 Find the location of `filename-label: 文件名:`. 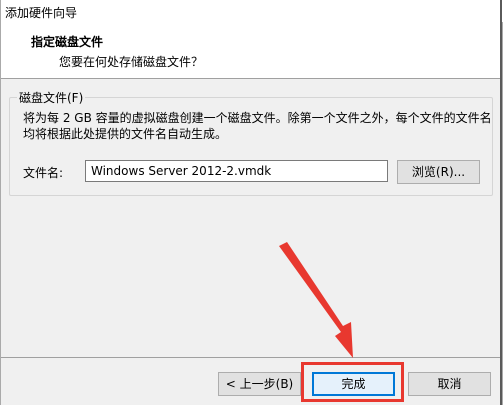

filename-label: 文件名: is located at coordinates (43, 173).